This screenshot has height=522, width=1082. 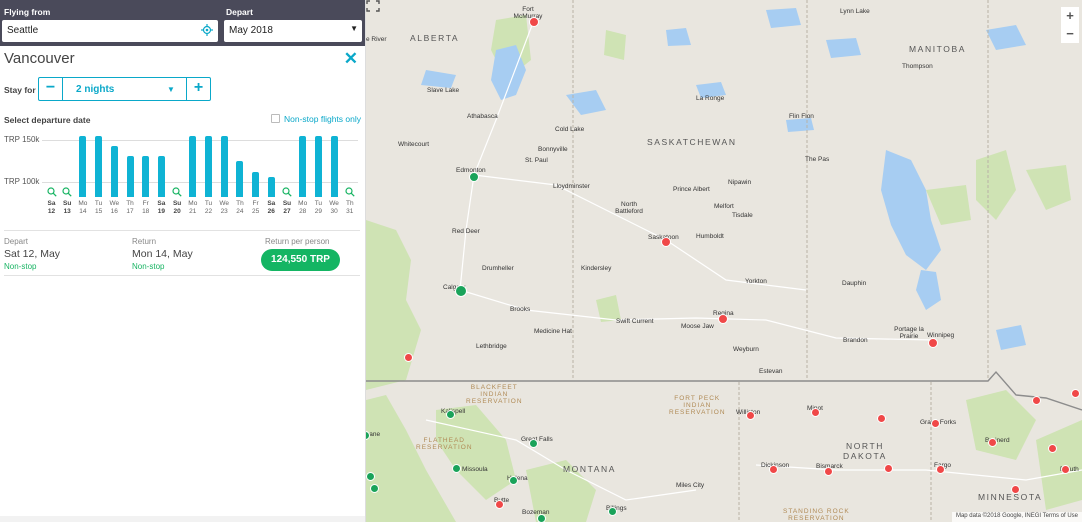 What do you see at coordinates (271, 208) in the screenshot?
I see `date-label: Sa 26` at bounding box center [271, 208].